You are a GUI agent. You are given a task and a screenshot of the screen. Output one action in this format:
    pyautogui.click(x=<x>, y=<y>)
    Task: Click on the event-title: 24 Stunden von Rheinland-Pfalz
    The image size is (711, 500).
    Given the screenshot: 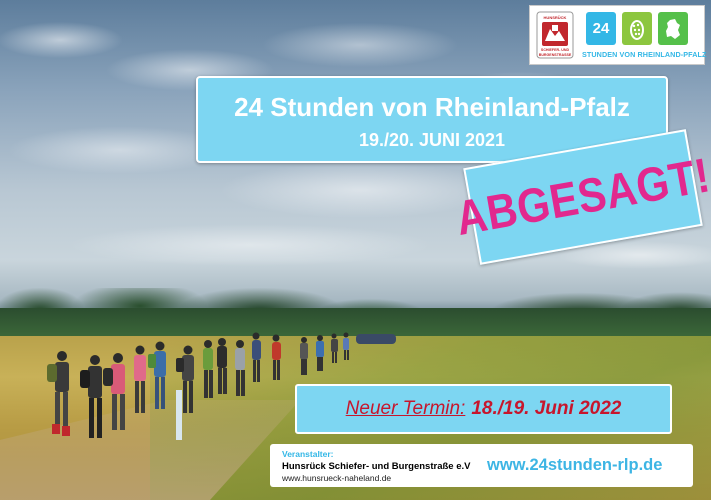 What is the action you would take?
    pyautogui.click(x=432, y=107)
    